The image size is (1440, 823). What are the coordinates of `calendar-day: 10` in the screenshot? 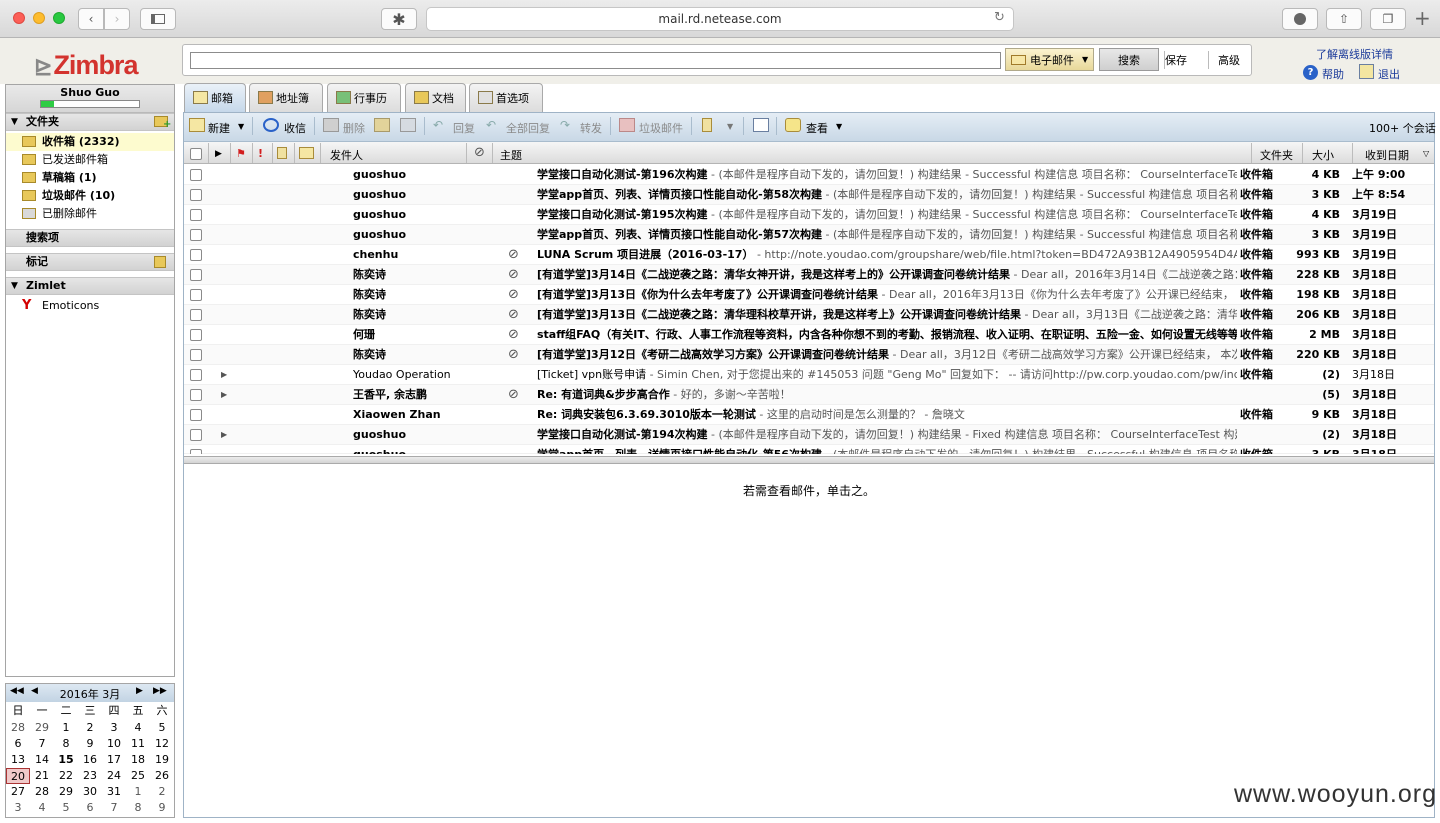 It's located at (114, 744).